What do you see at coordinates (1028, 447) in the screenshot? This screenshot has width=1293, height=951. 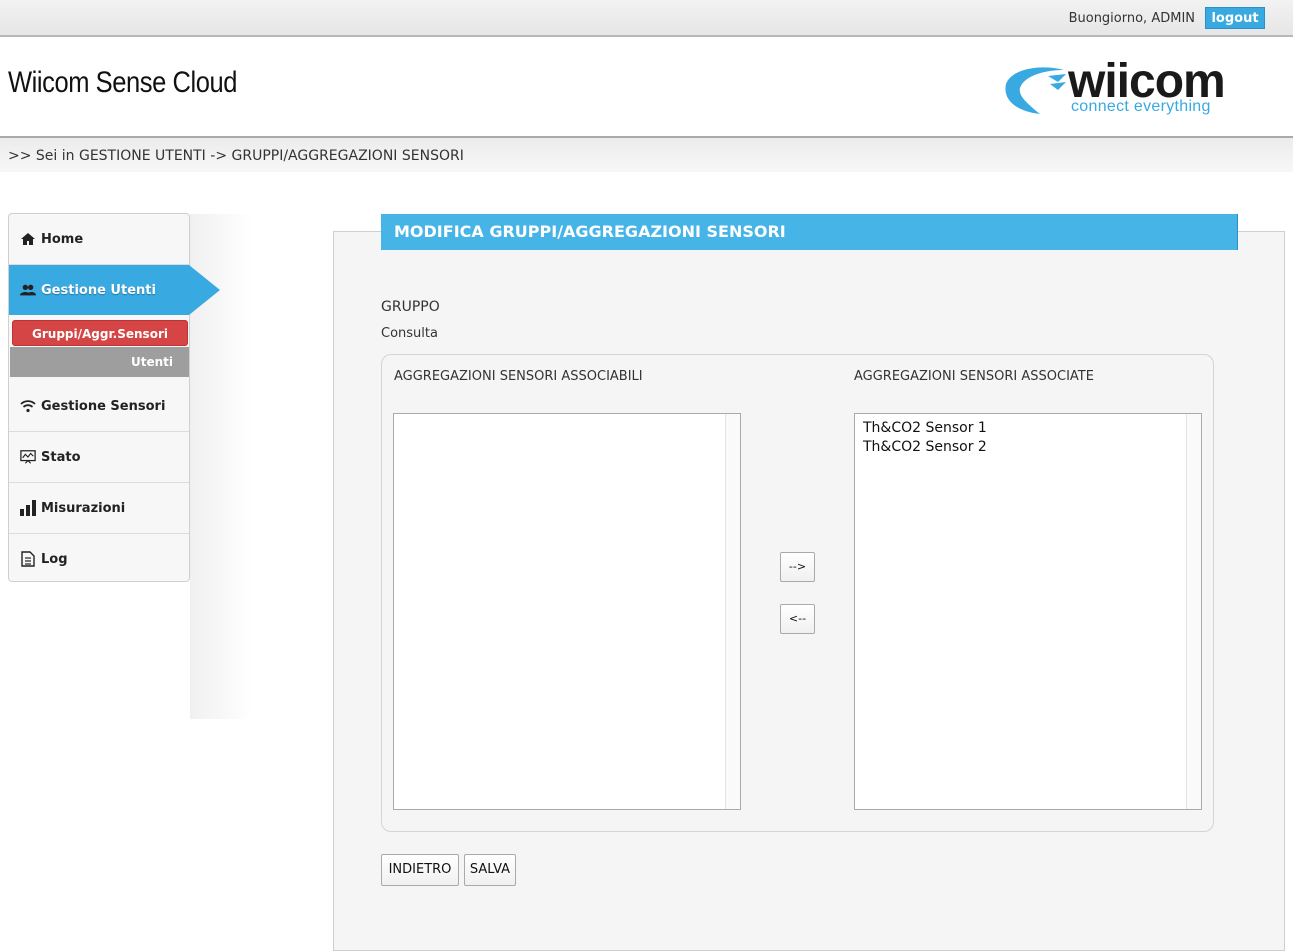 I see `list-item: Th&CO2 Sensor 2` at bounding box center [1028, 447].